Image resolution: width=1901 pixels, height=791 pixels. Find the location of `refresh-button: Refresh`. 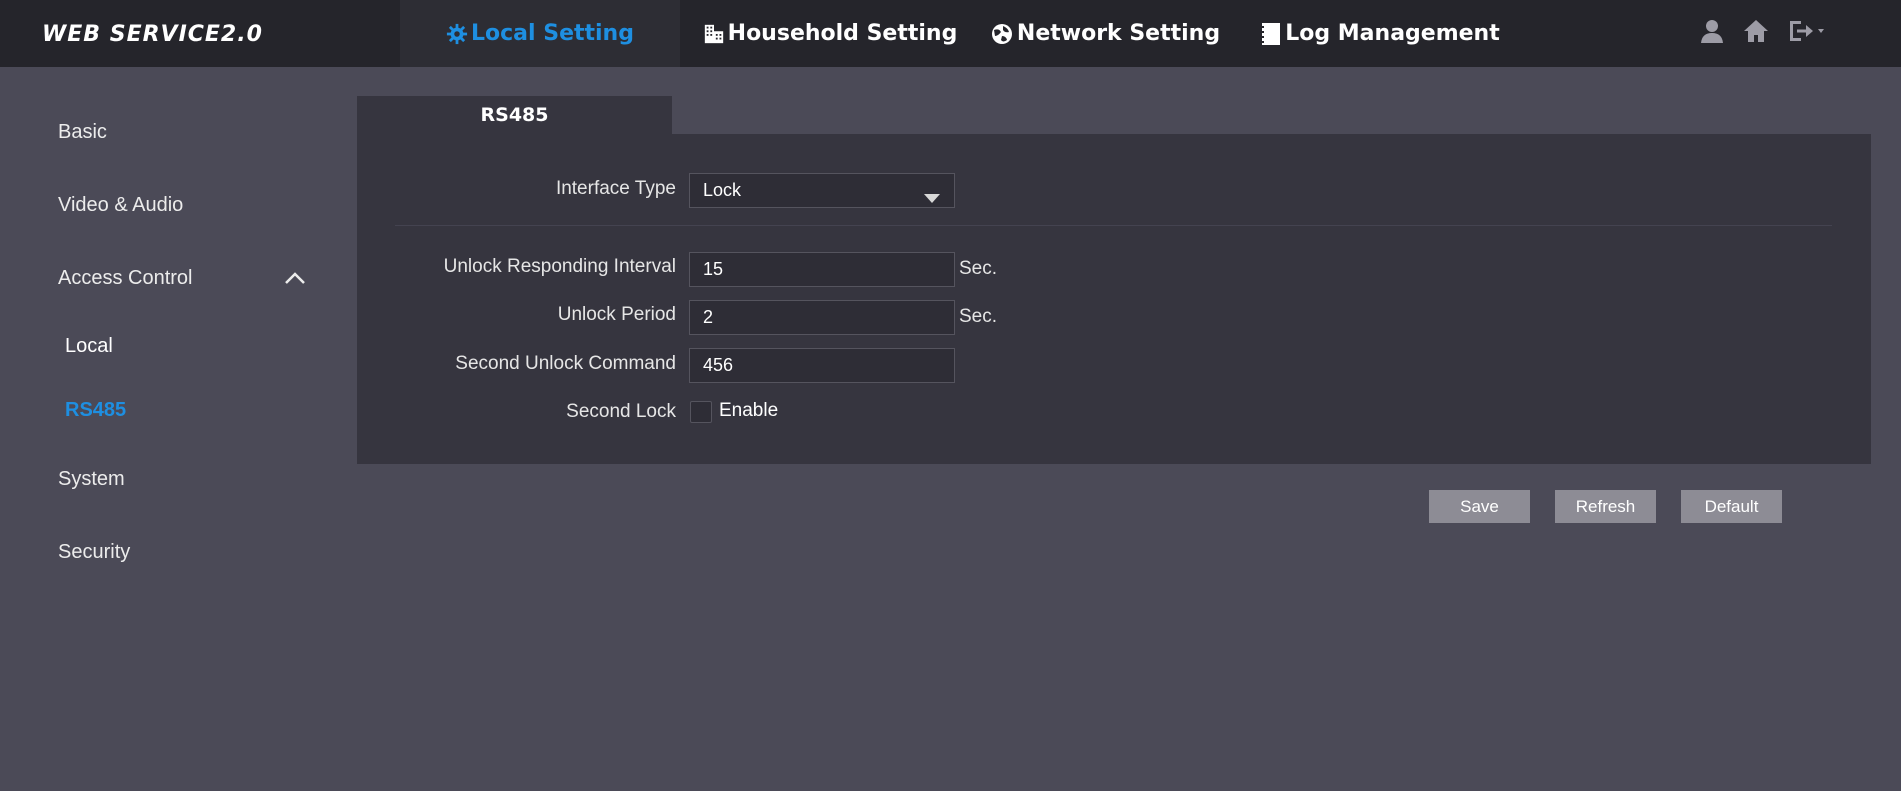

refresh-button: Refresh is located at coordinates (1605, 506).